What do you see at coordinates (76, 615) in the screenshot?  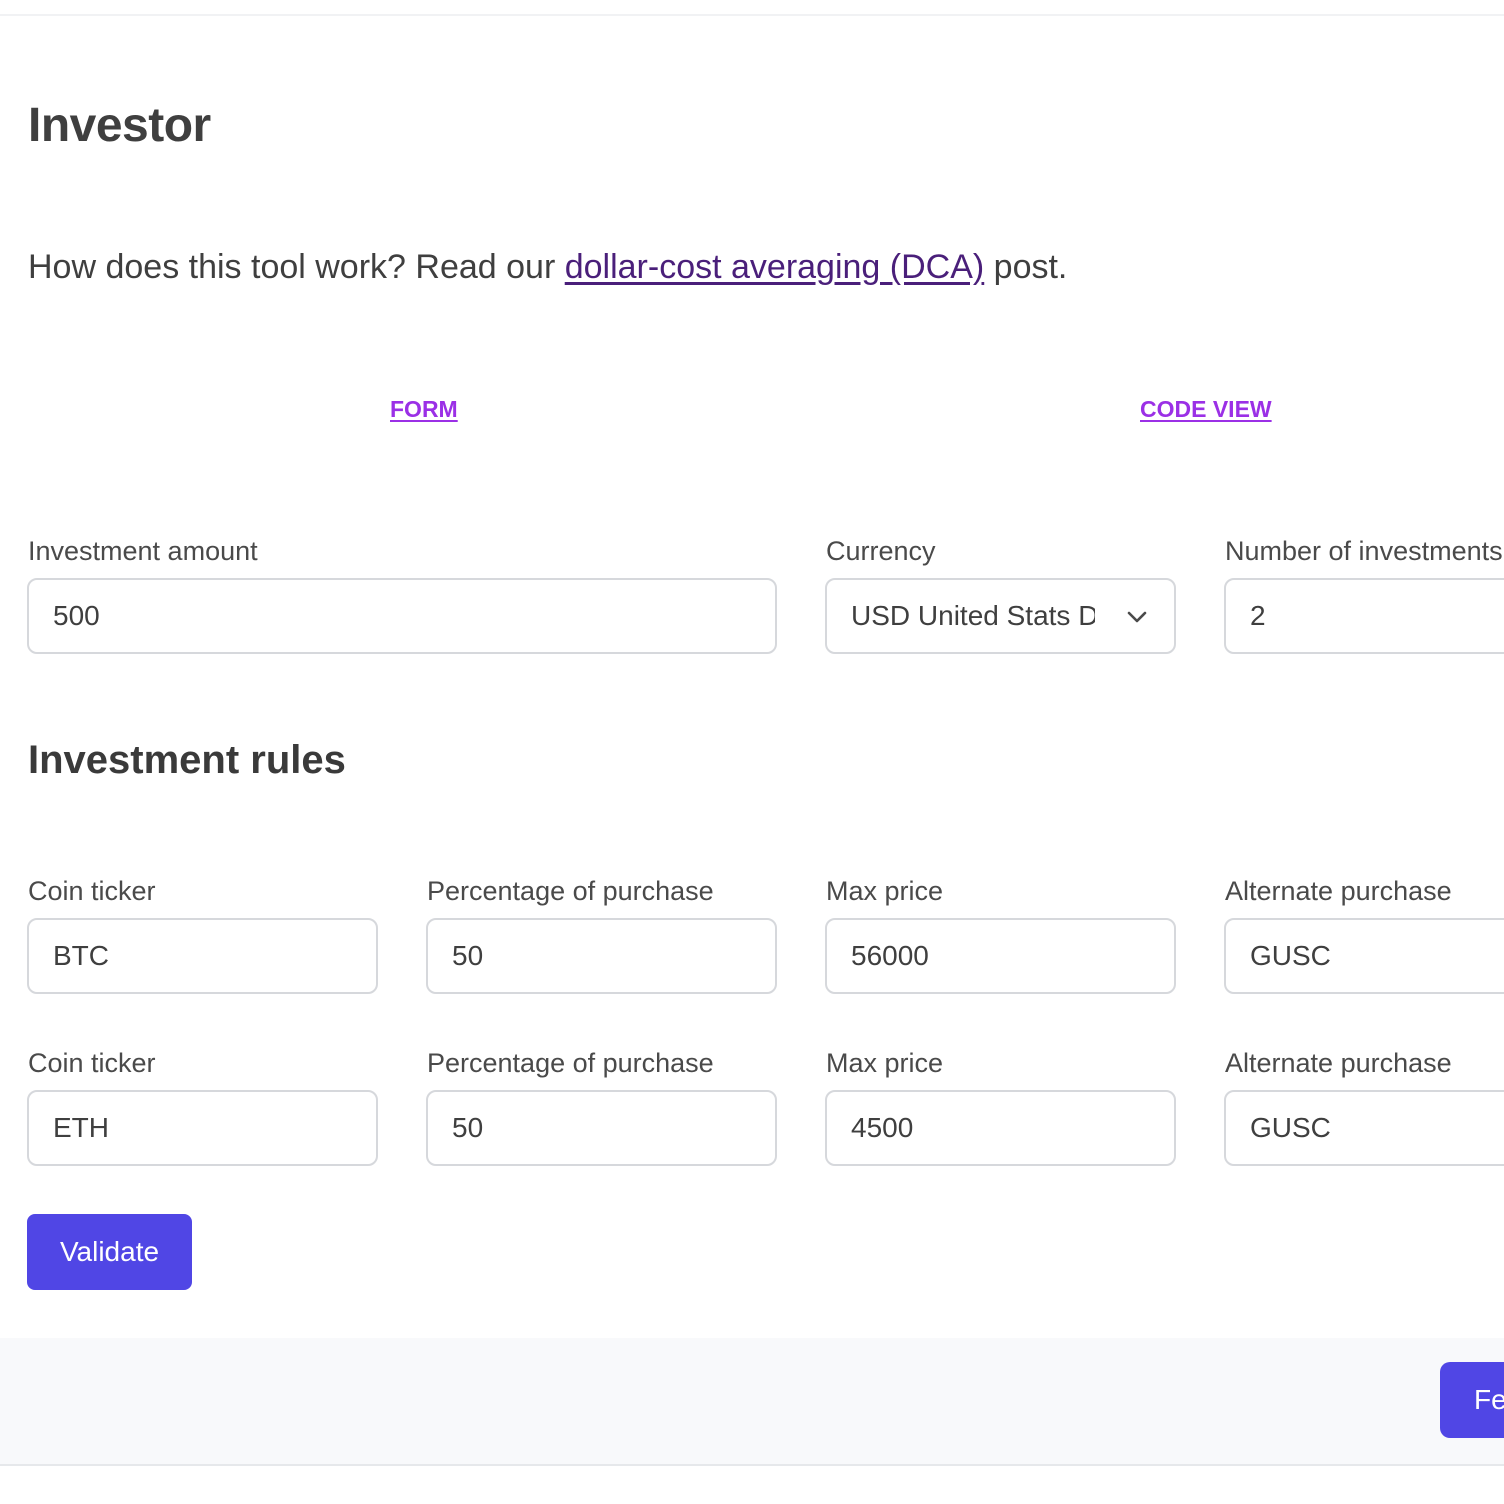 I see `investment-amount-value: 500` at bounding box center [76, 615].